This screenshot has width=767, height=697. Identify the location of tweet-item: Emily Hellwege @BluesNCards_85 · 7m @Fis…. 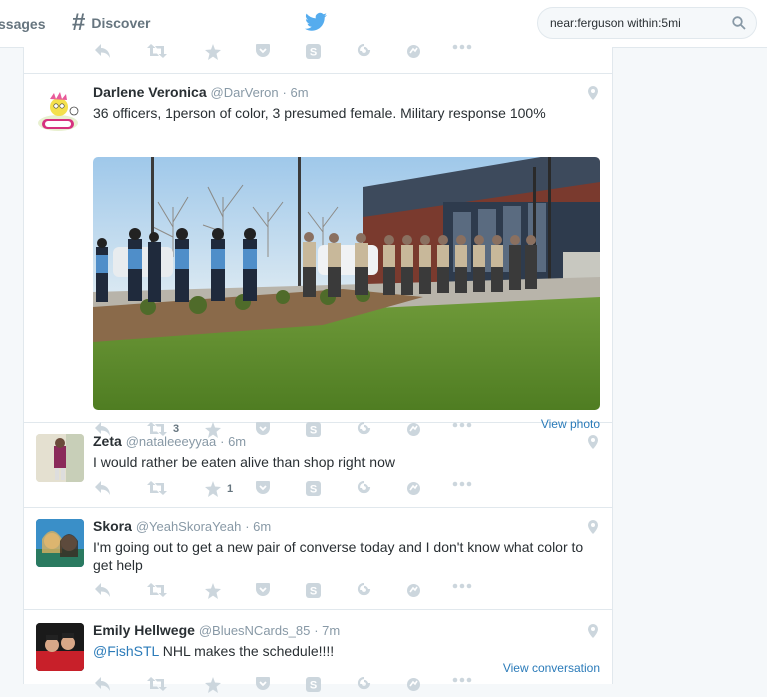
(318, 651).